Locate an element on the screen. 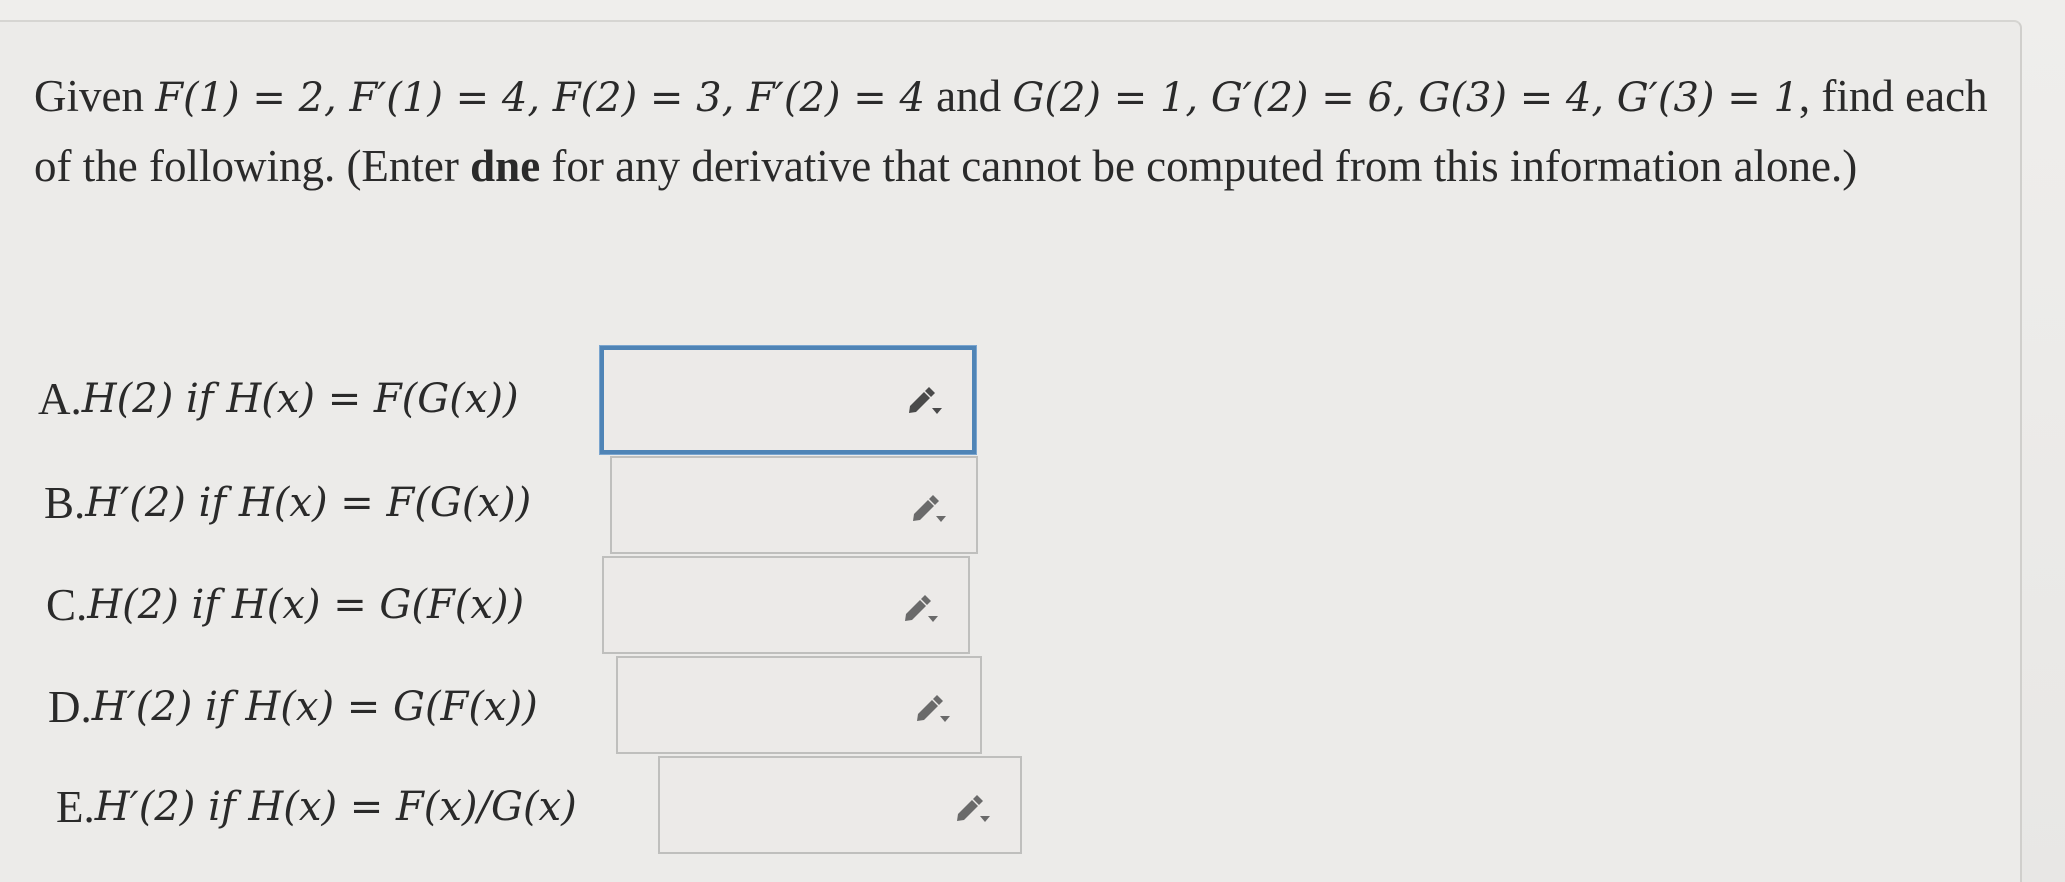 Image resolution: width=2065 pixels, height=882 pixels. part-c-math: H(2) if H(x) = G(F(x)) is located at coordinates (306, 605).